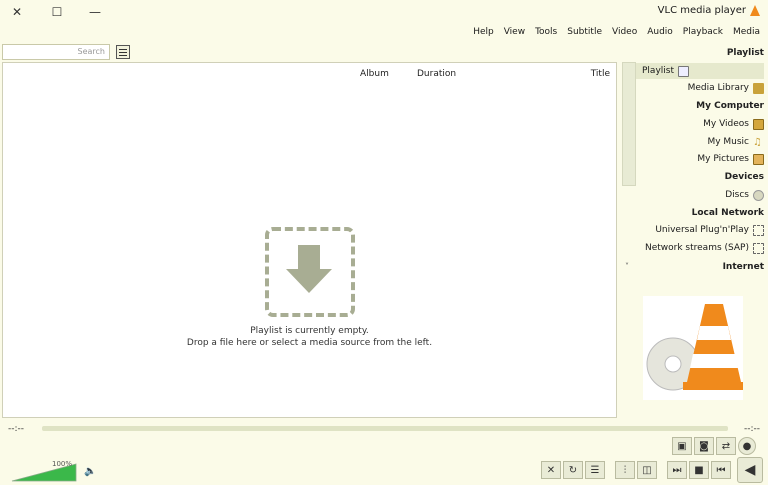 This screenshot has height=485, width=768. What do you see at coordinates (701, 10) in the screenshot?
I see `window-title: VLC media player` at bounding box center [701, 10].